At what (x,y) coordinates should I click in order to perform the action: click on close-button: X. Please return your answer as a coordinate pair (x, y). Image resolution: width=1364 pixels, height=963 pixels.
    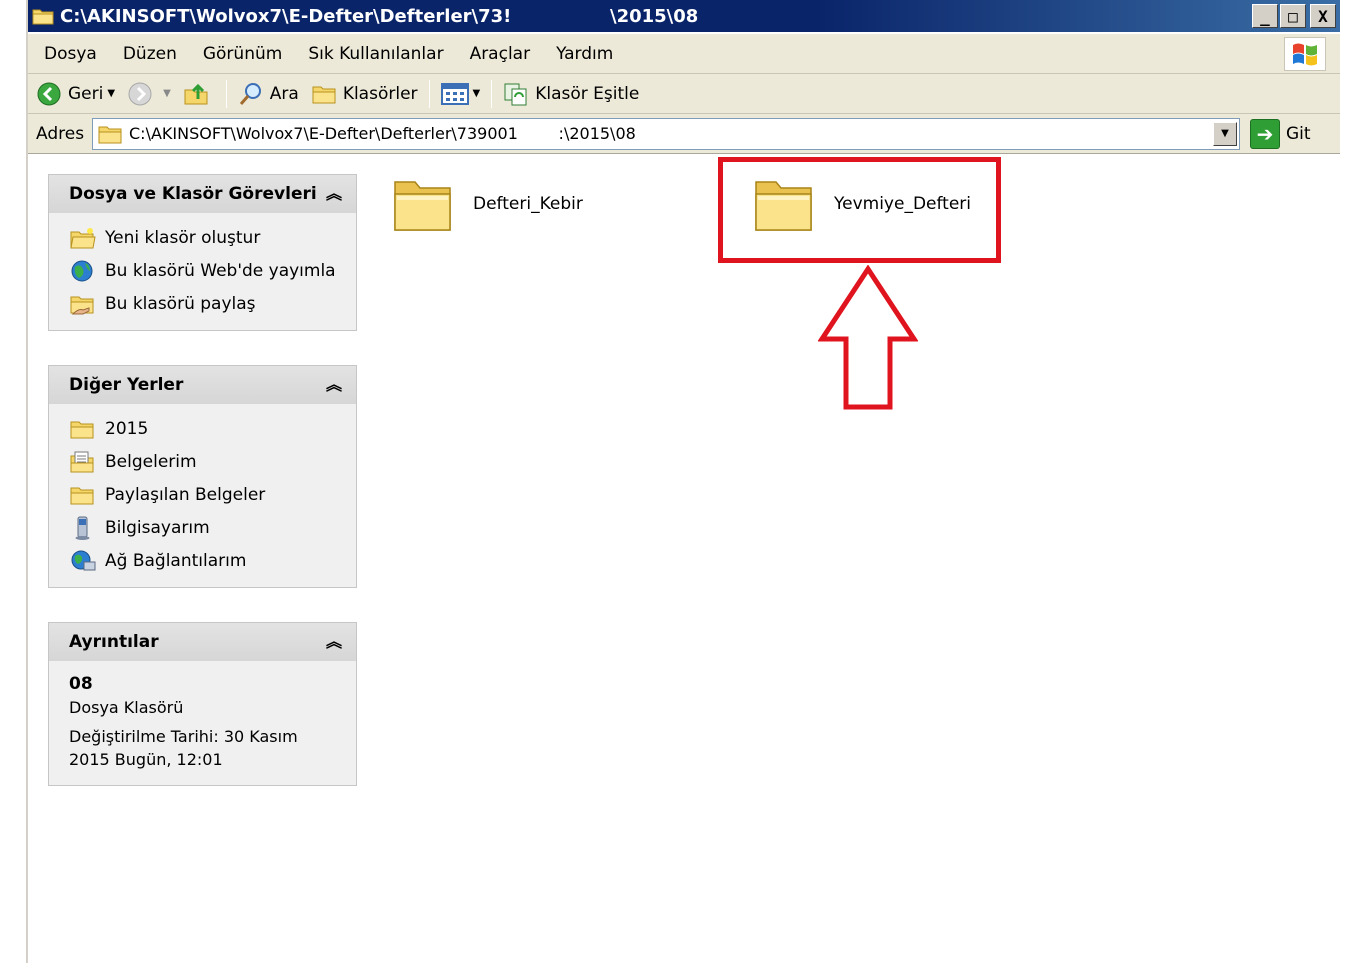
    Looking at the image, I should click on (1323, 16).